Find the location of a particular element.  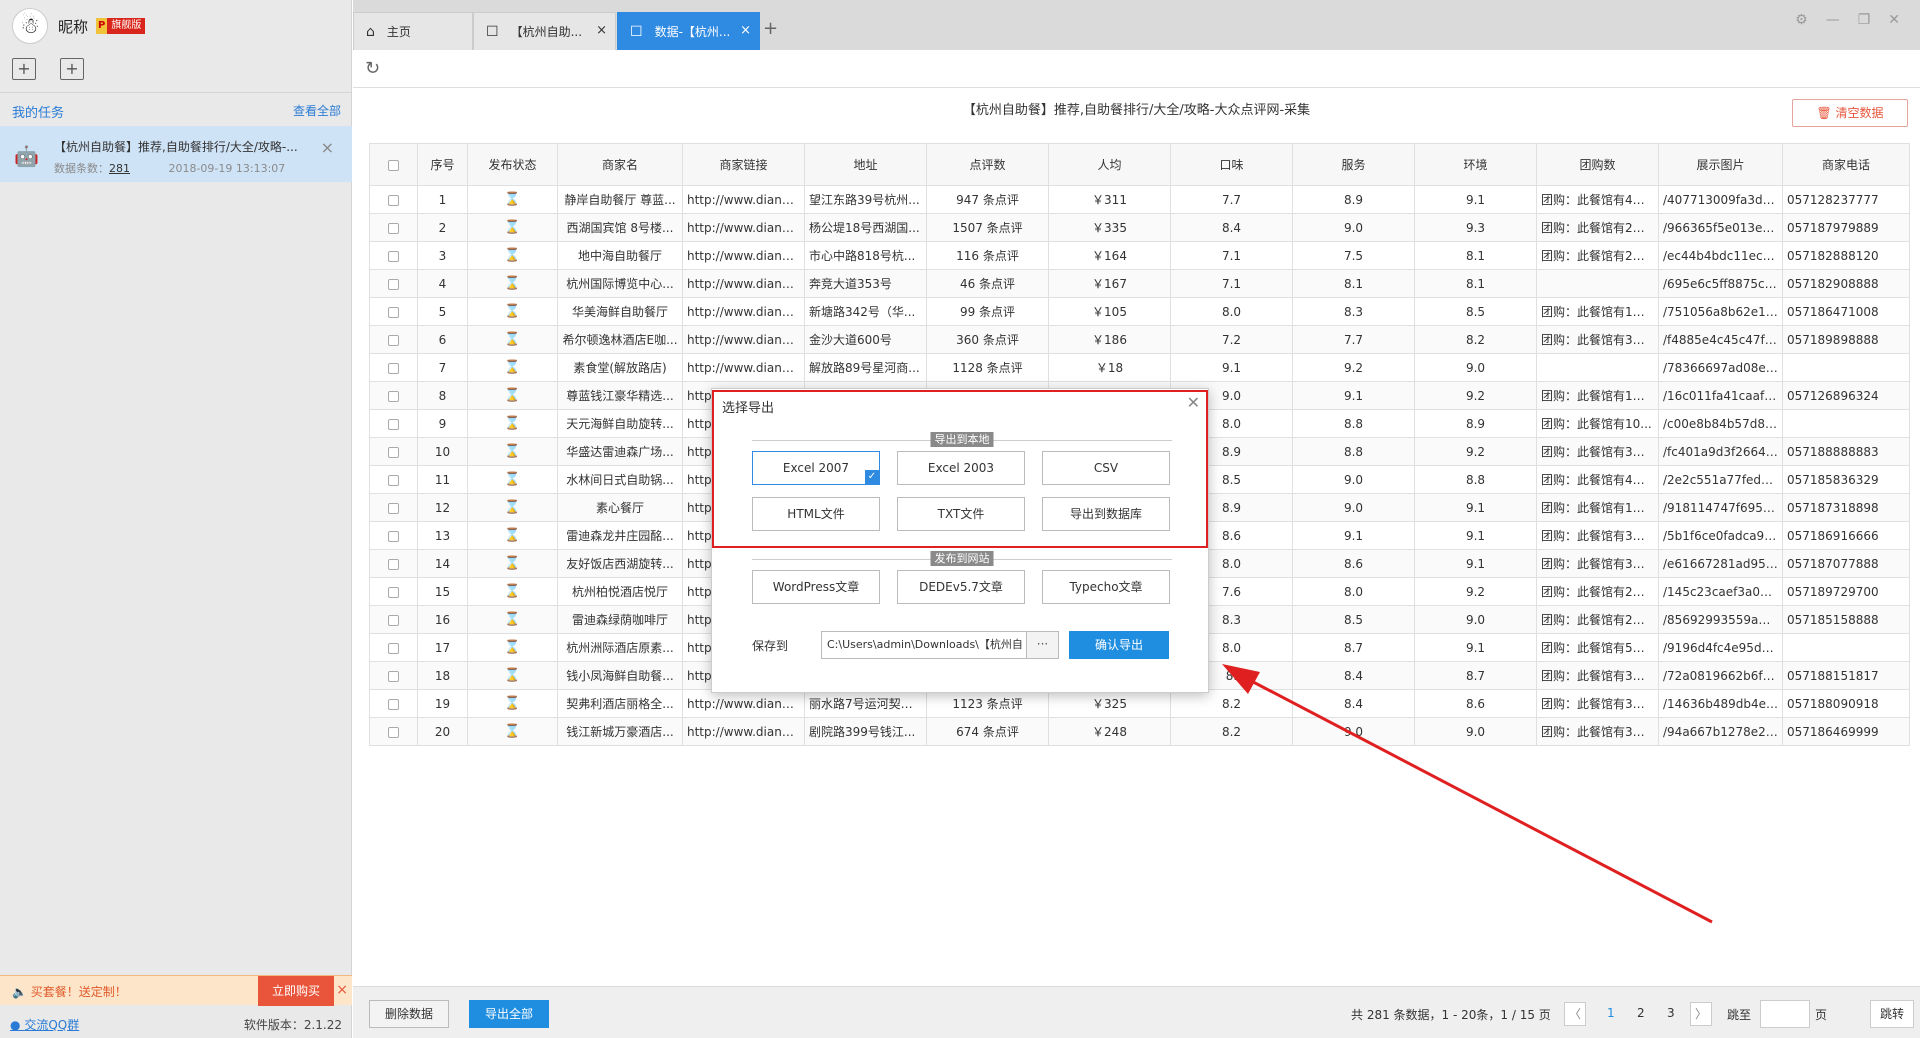

column-header: 展示图片 is located at coordinates (1720, 164).